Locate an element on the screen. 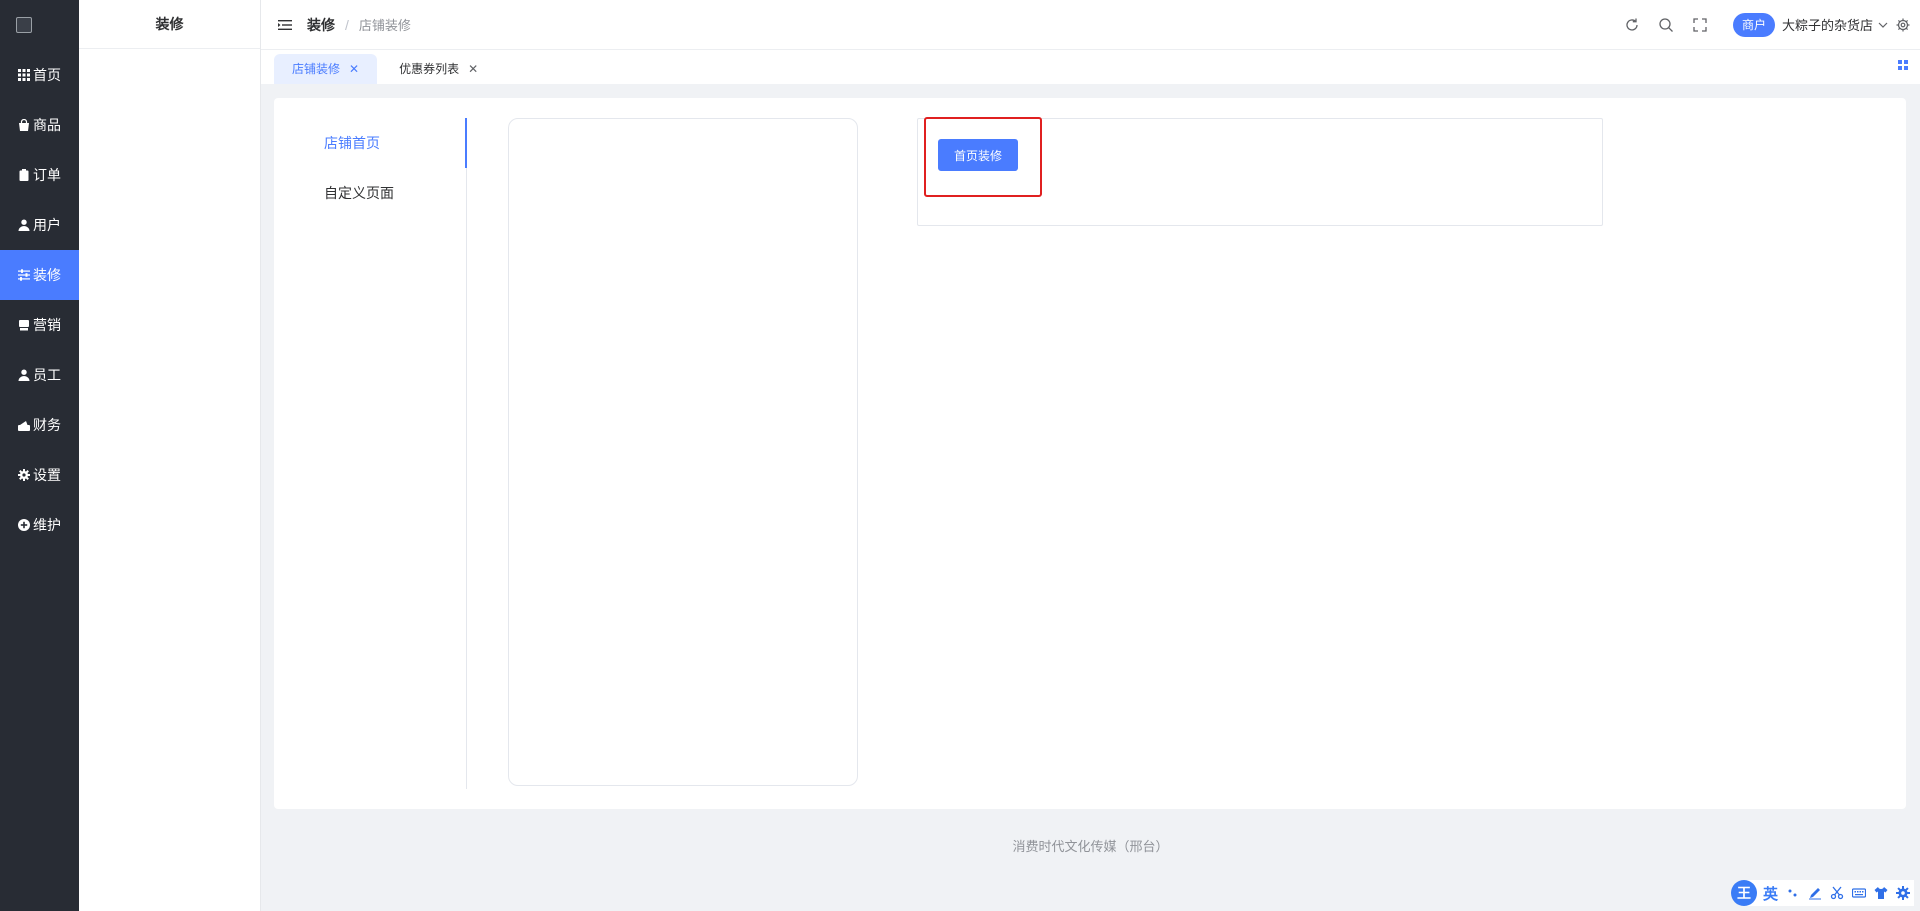 This screenshot has height=911, width=1920. plus-circle-icon is located at coordinates (24, 525).